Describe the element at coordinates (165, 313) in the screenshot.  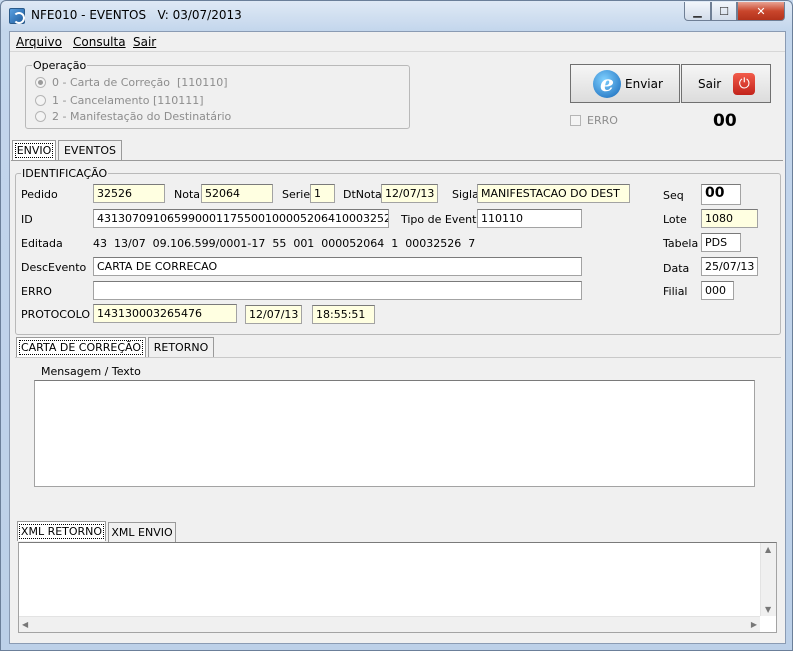
I see `protocolo-field: 143130003265476` at that location.